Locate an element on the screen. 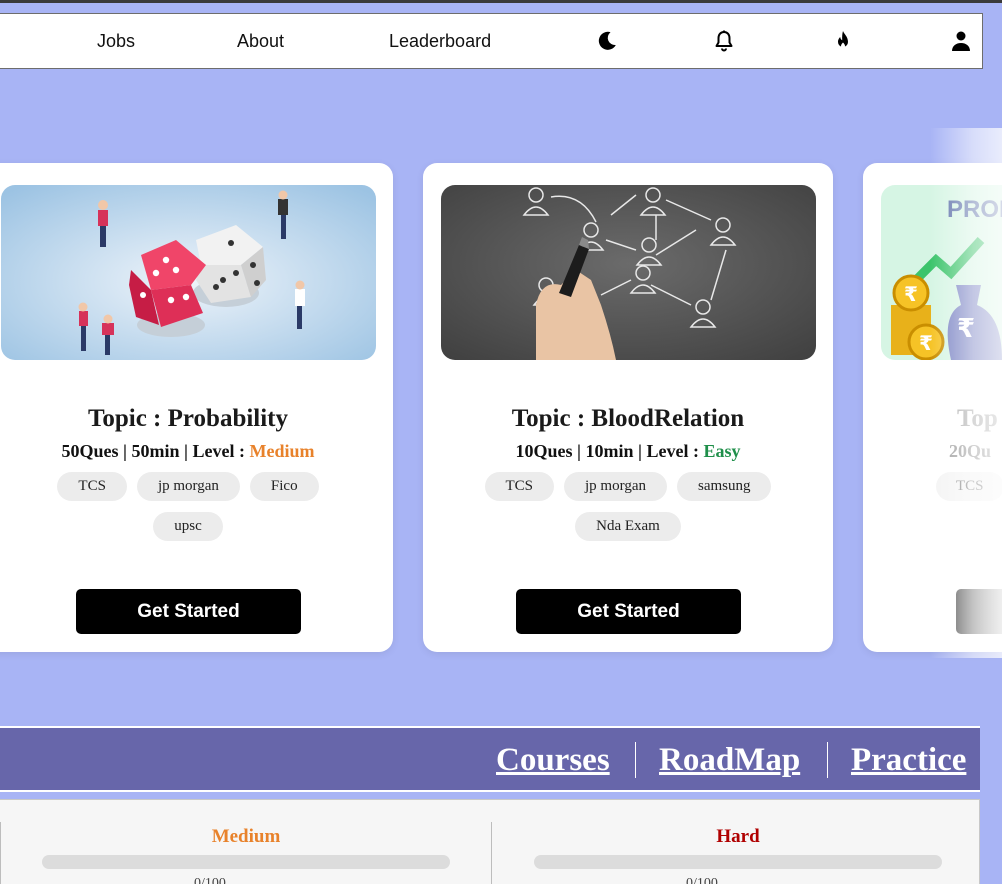 Image resolution: width=1002 pixels, height=884 pixels. quiz-card-partial: PROF ₹ ₹ ₹ Top 20Qu TCS is located at coordinates (932, 407).